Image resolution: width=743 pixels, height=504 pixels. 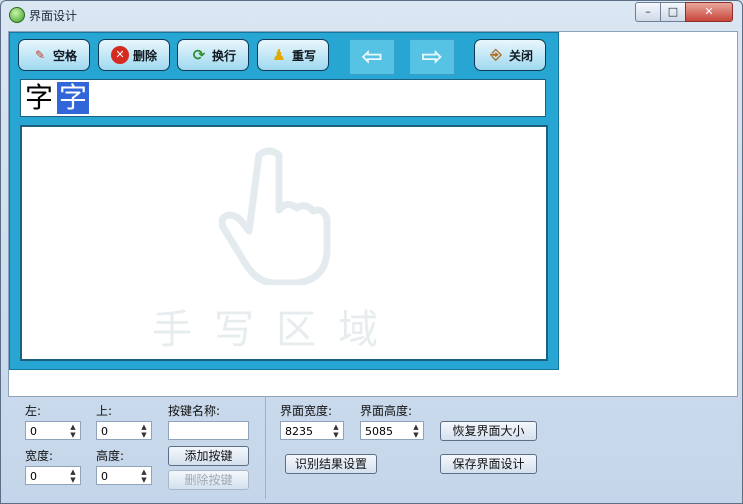 I want to click on divider, so click(x=265, y=447).